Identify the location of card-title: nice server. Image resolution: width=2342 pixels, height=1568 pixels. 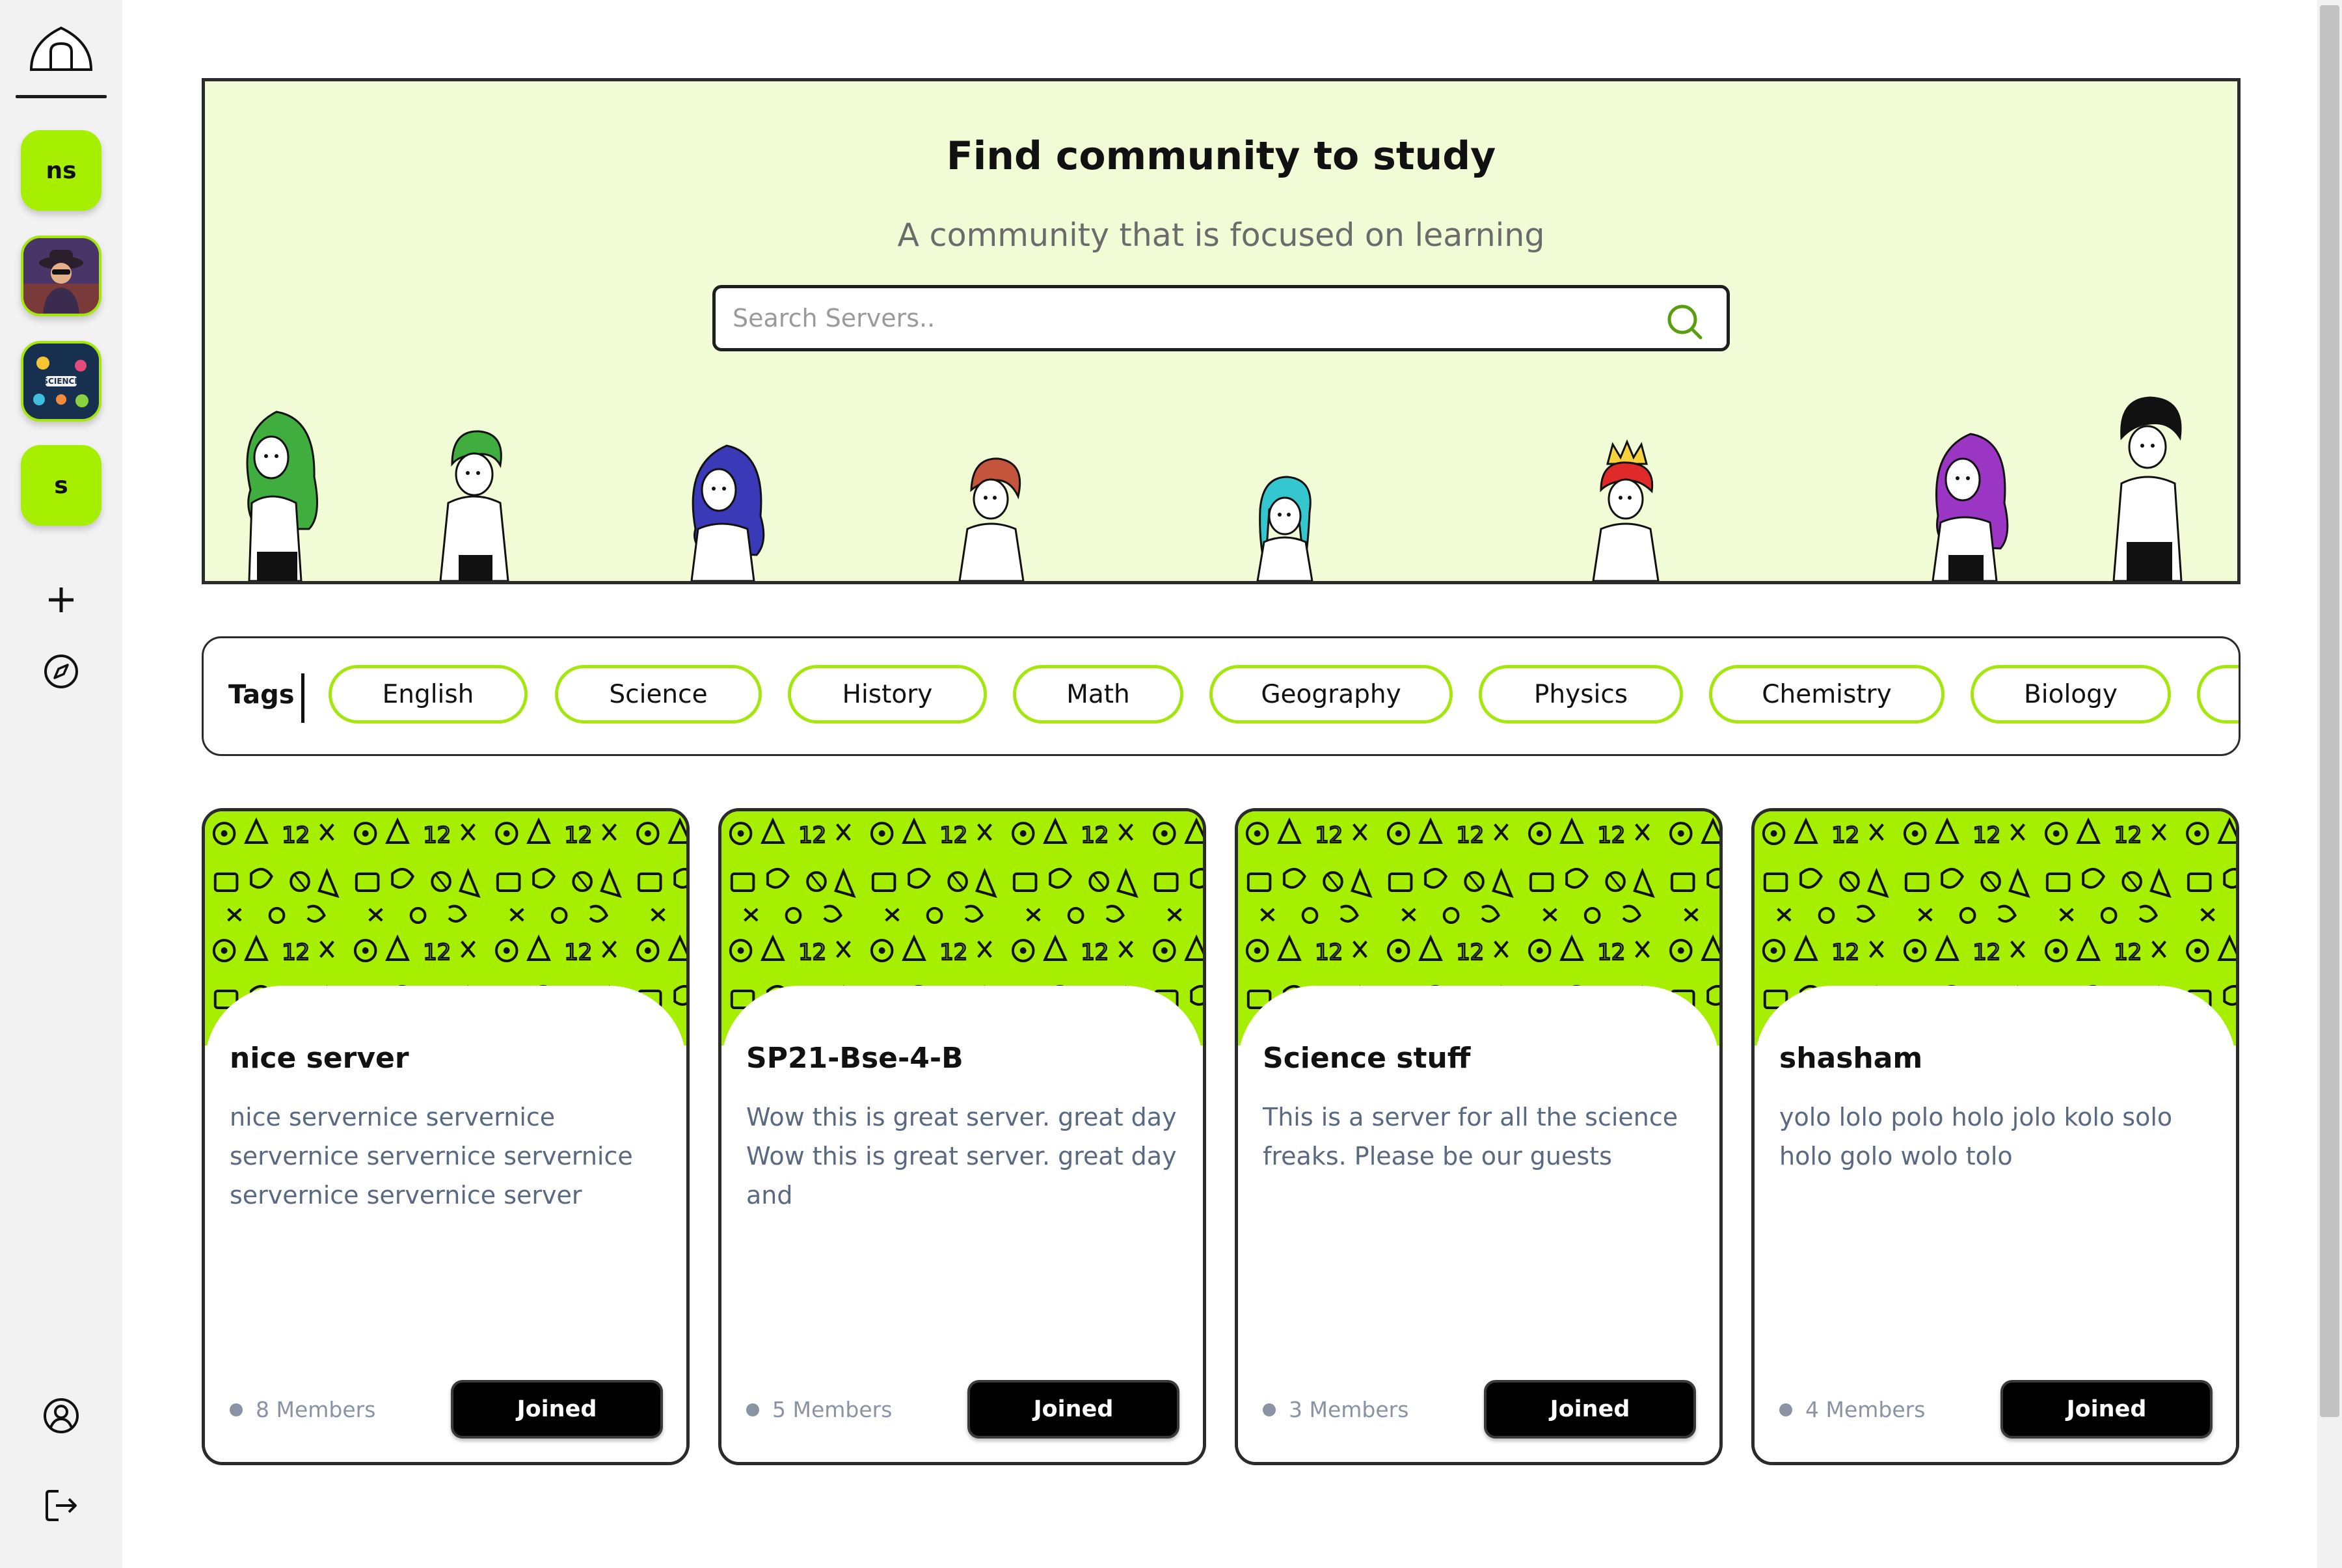
(320, 1058).